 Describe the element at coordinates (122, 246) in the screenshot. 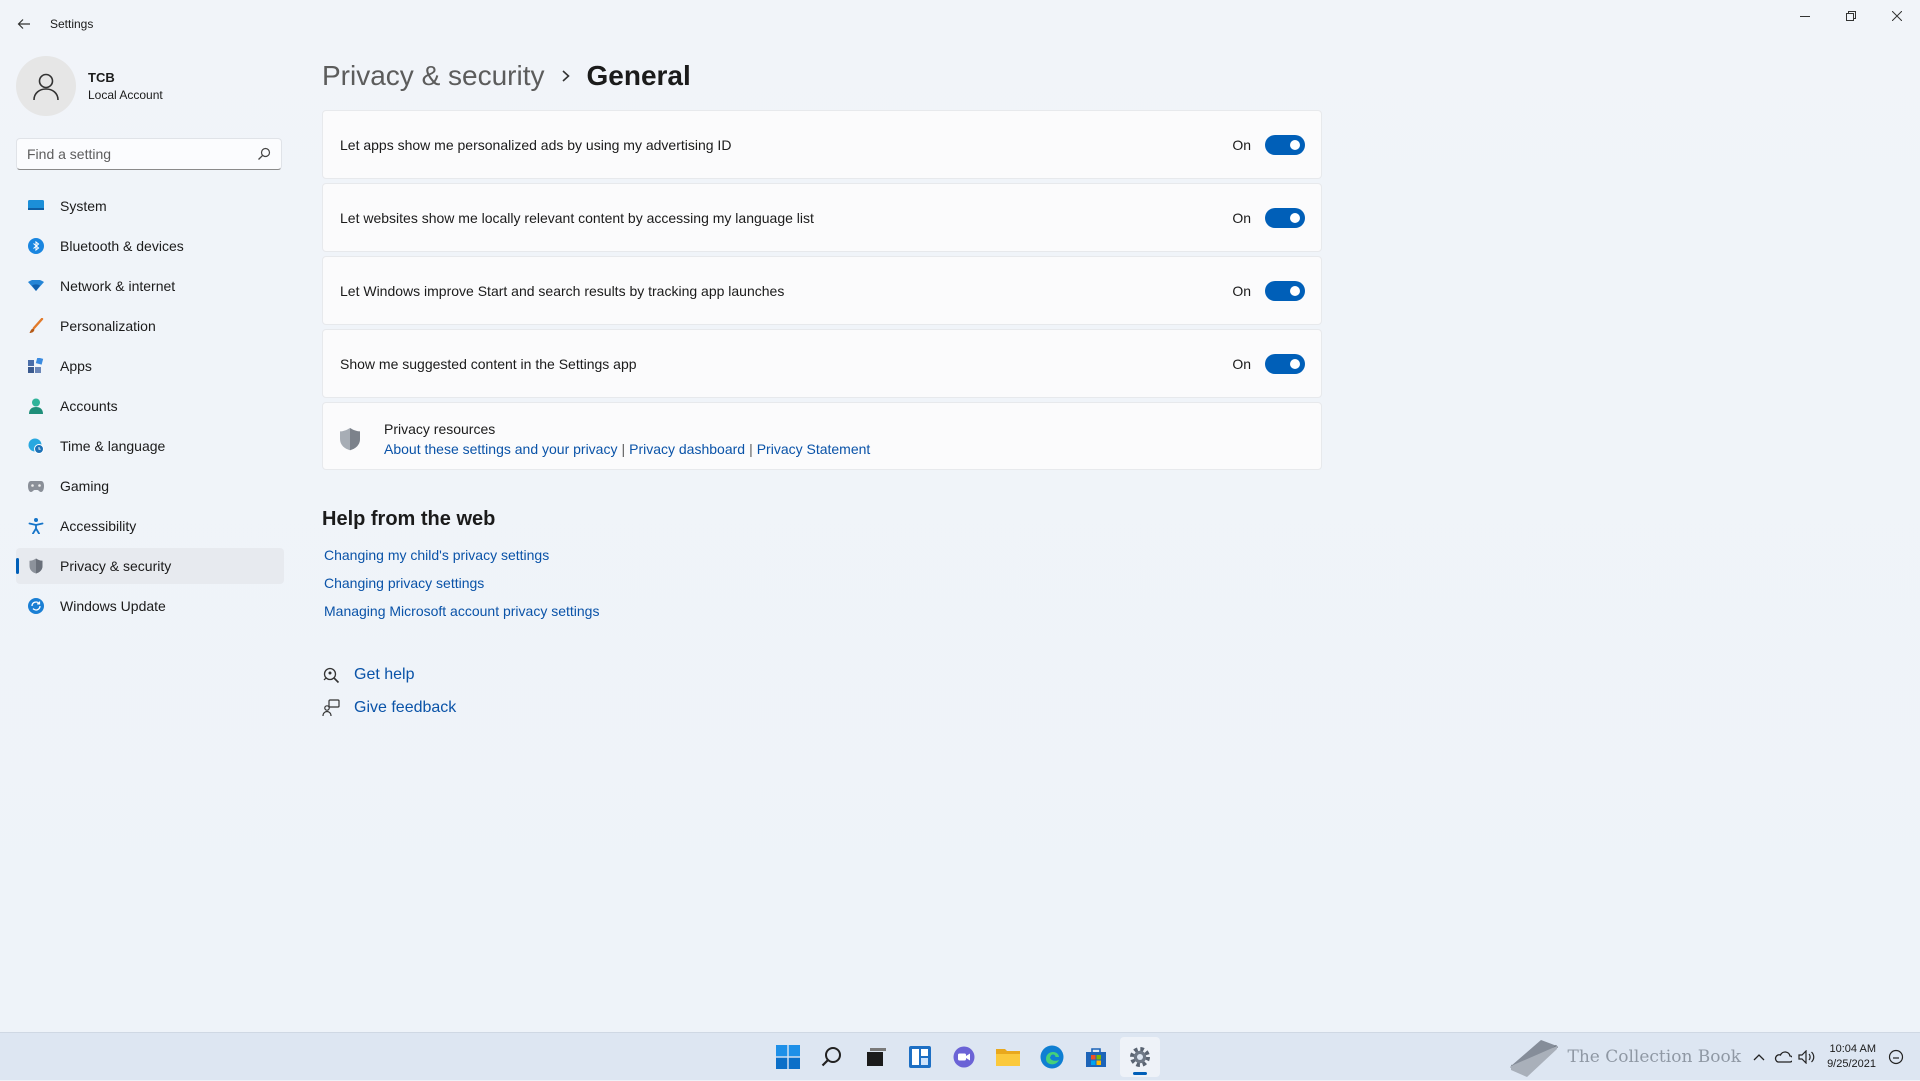

I see `sidebar-item-label: Bluetooth & devices` at that location.